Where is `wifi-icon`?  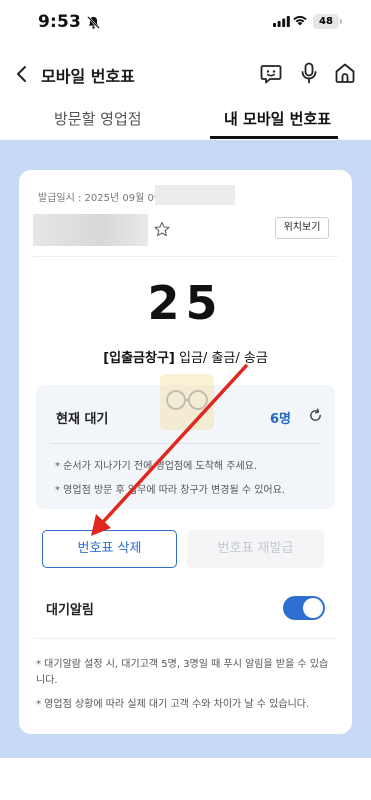 wifi-icon is located at coordinates (300, 20).